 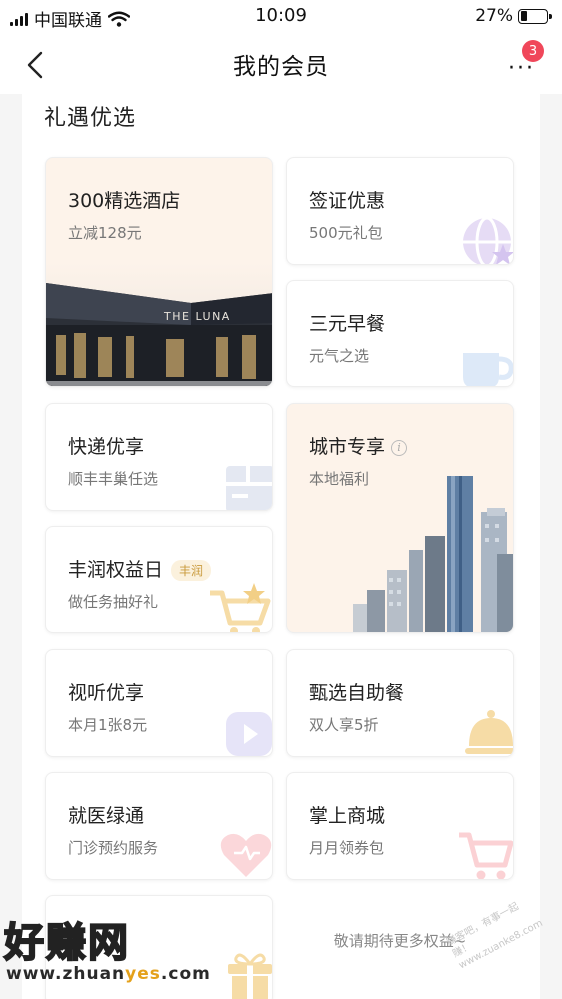 I want to click on card-subtitle: 双人享5折, so click(x=344, y=725).